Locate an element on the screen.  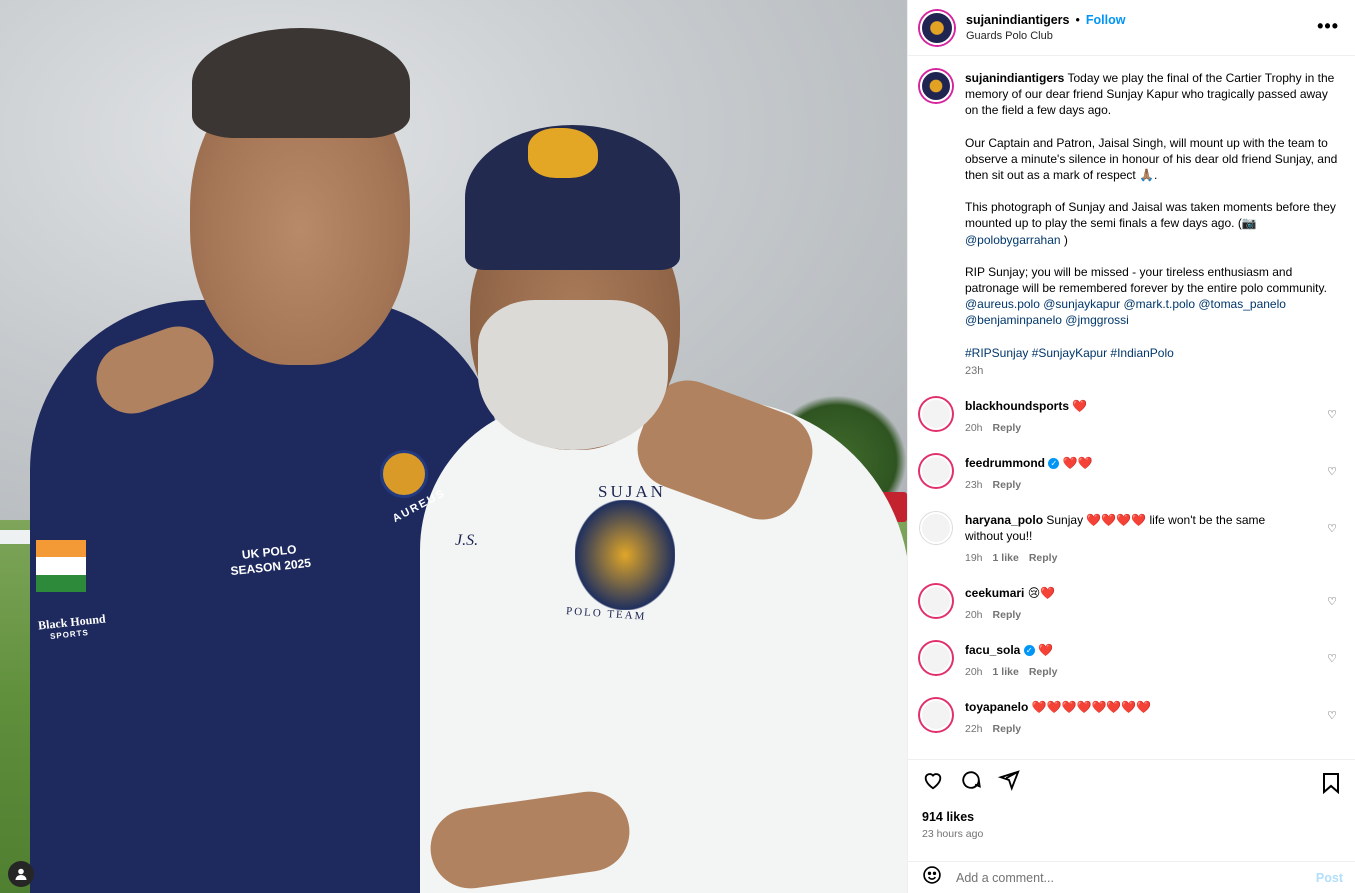
man-right-beard is located at coordinates (573, 375).